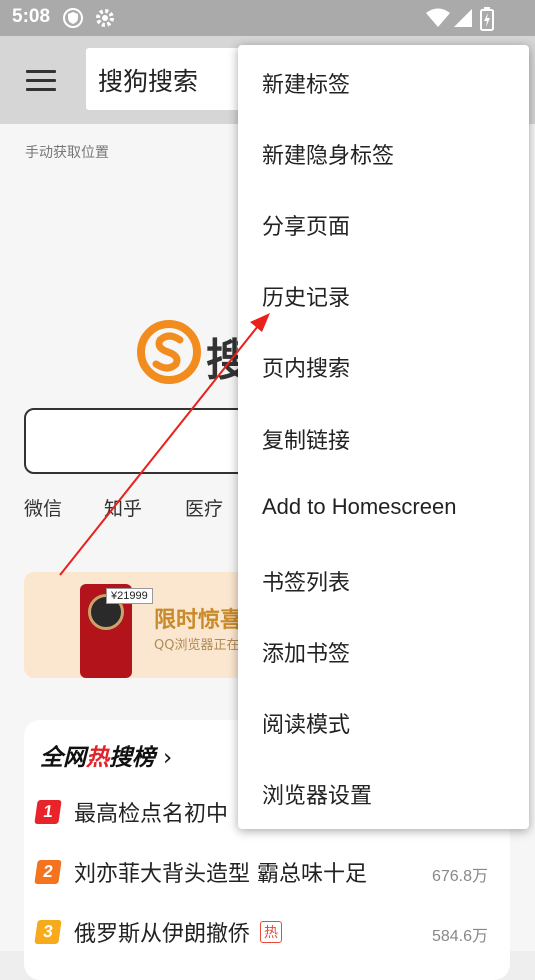 Image resolution: width=535 pixels, height=980 pixels. What do you see at coordinates (164, 444) in the screenshot?
I see `annotation-arrow-icon` at bounding box center [164, 444].